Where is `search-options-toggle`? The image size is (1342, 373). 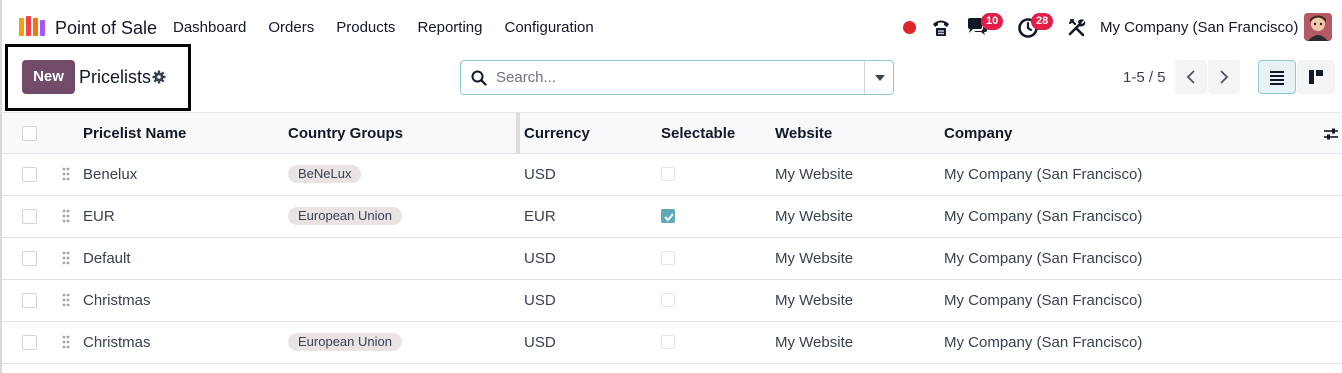 search-options-toggle is located at coordinates (879, 77).